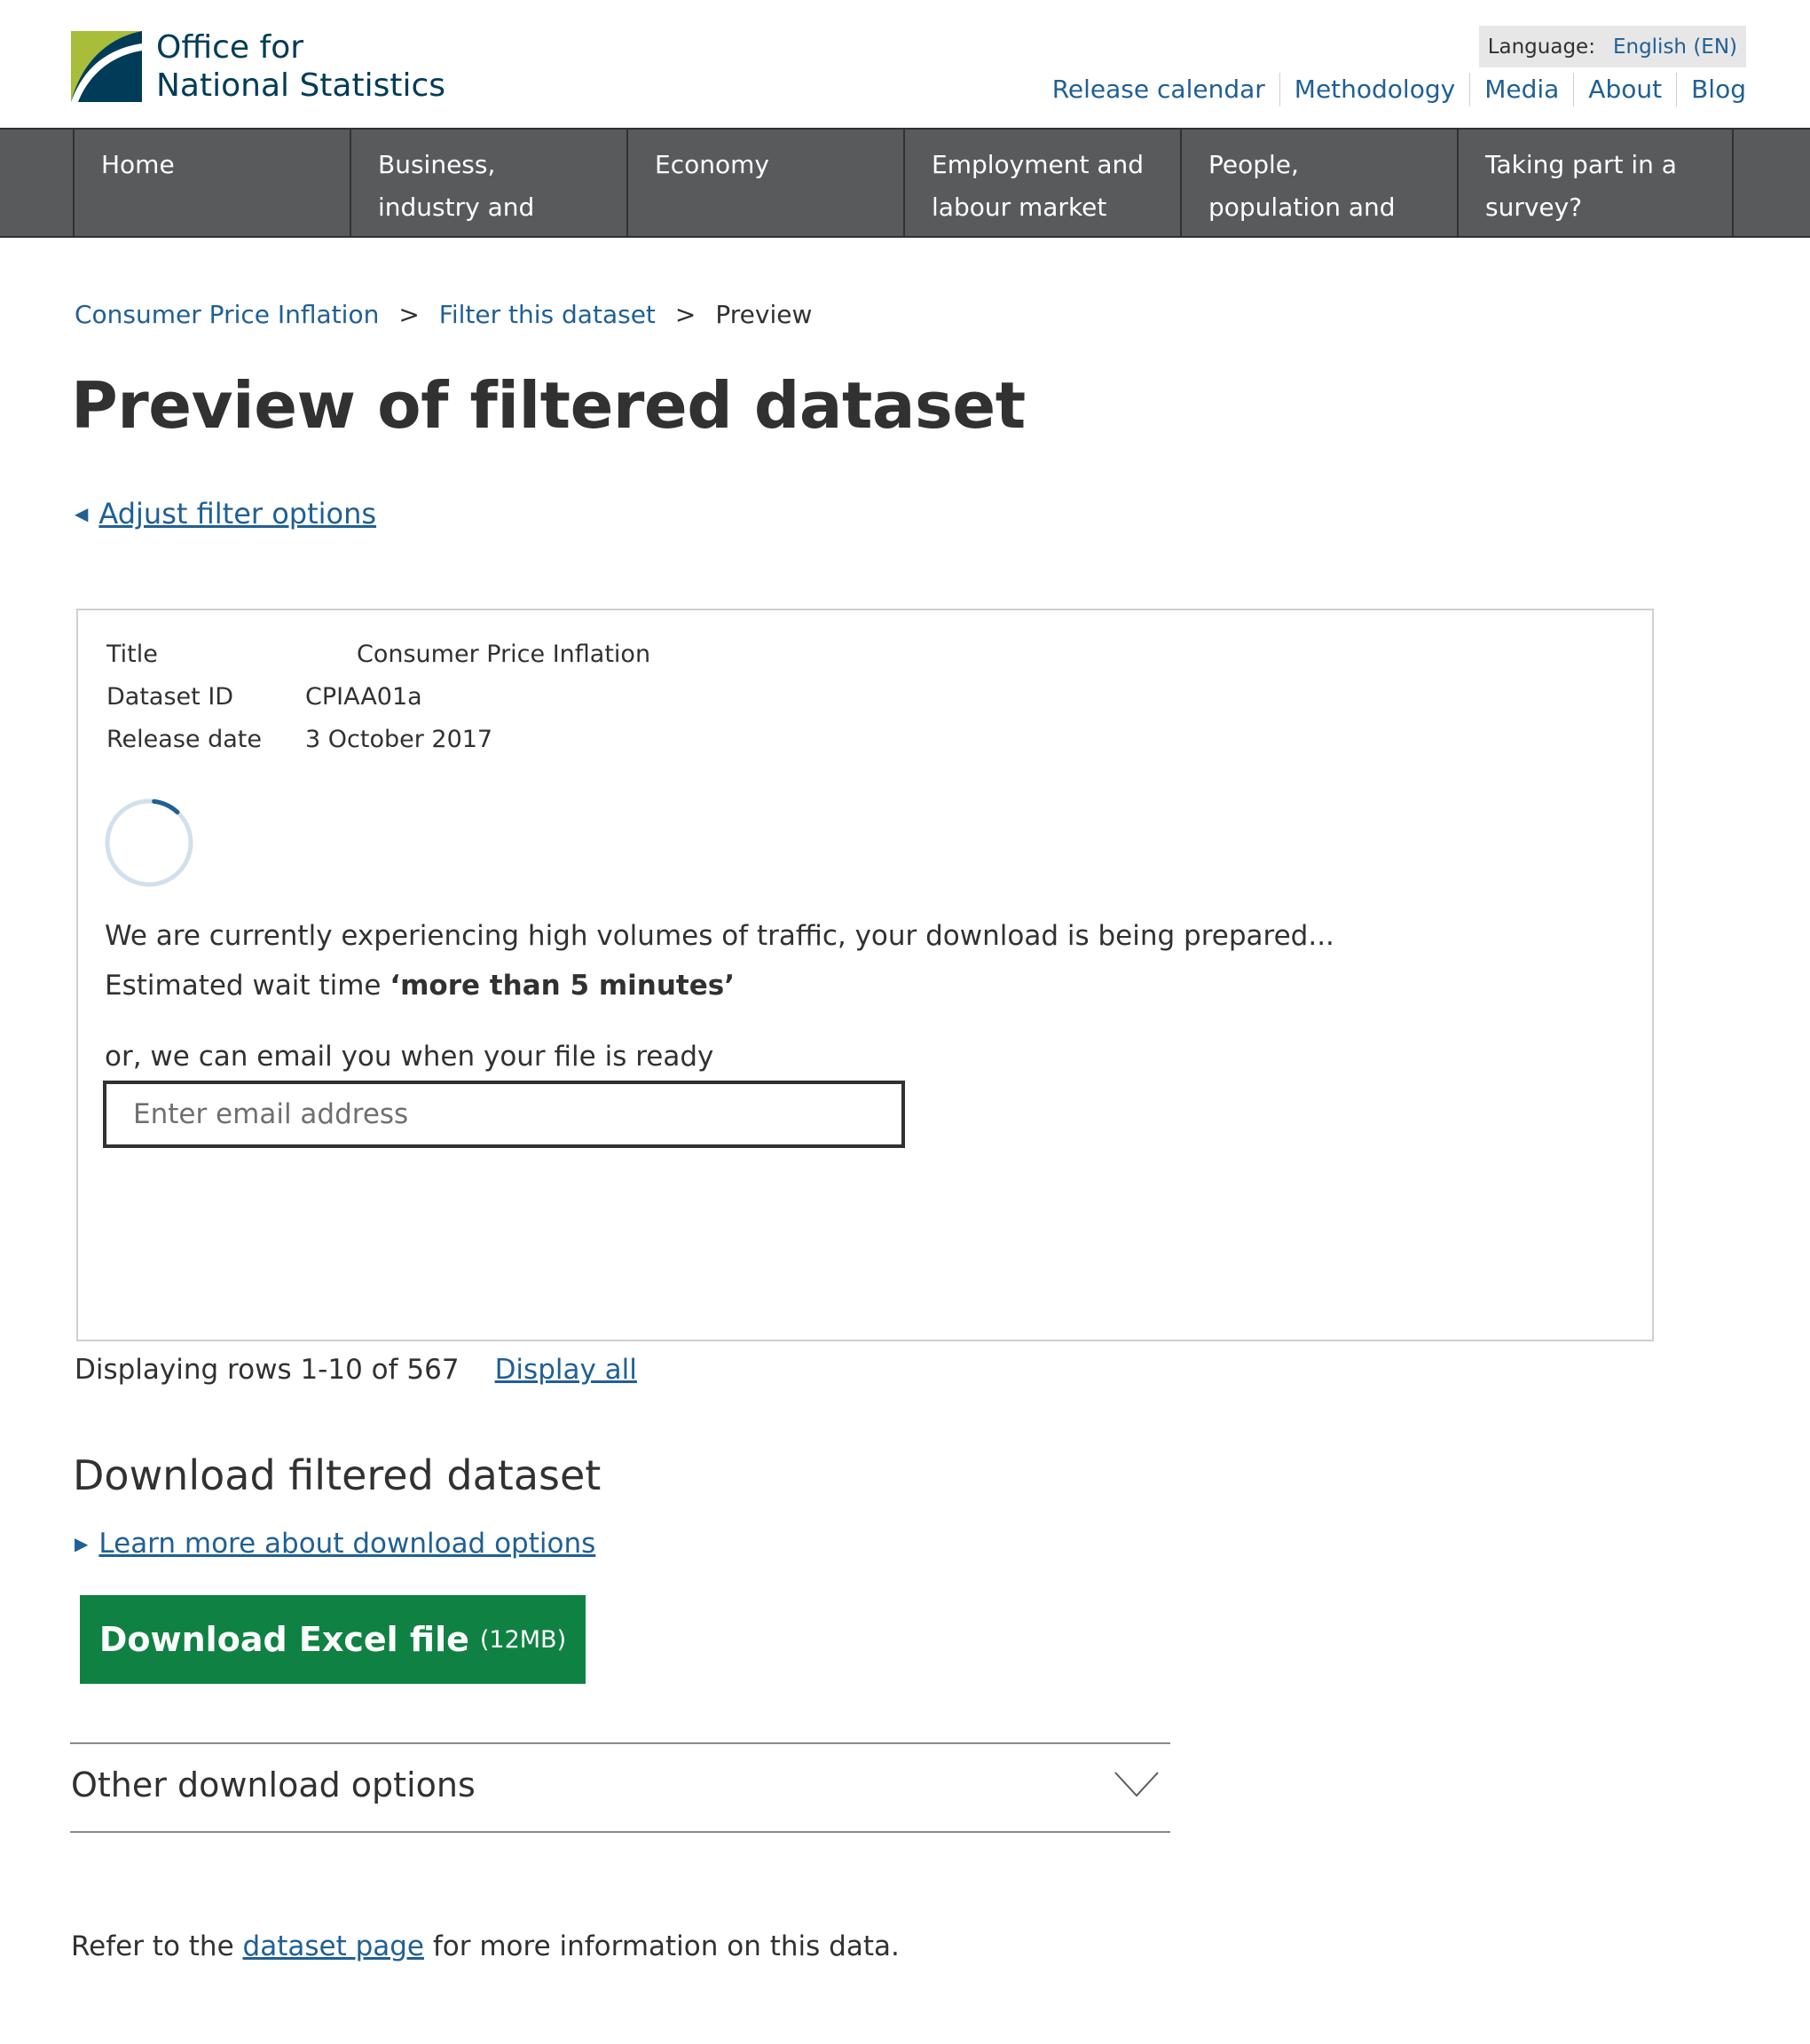 This screenshot has width=1810, height=2044. Describe the element at coordinates (1521, 89) in the screenshot. I see `media-link: Media` at that location.